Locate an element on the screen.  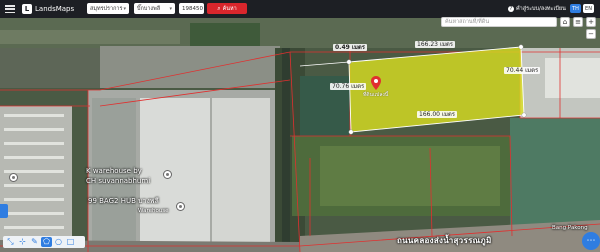
logo: L LandsMaps is located at coordinates (48, 9).